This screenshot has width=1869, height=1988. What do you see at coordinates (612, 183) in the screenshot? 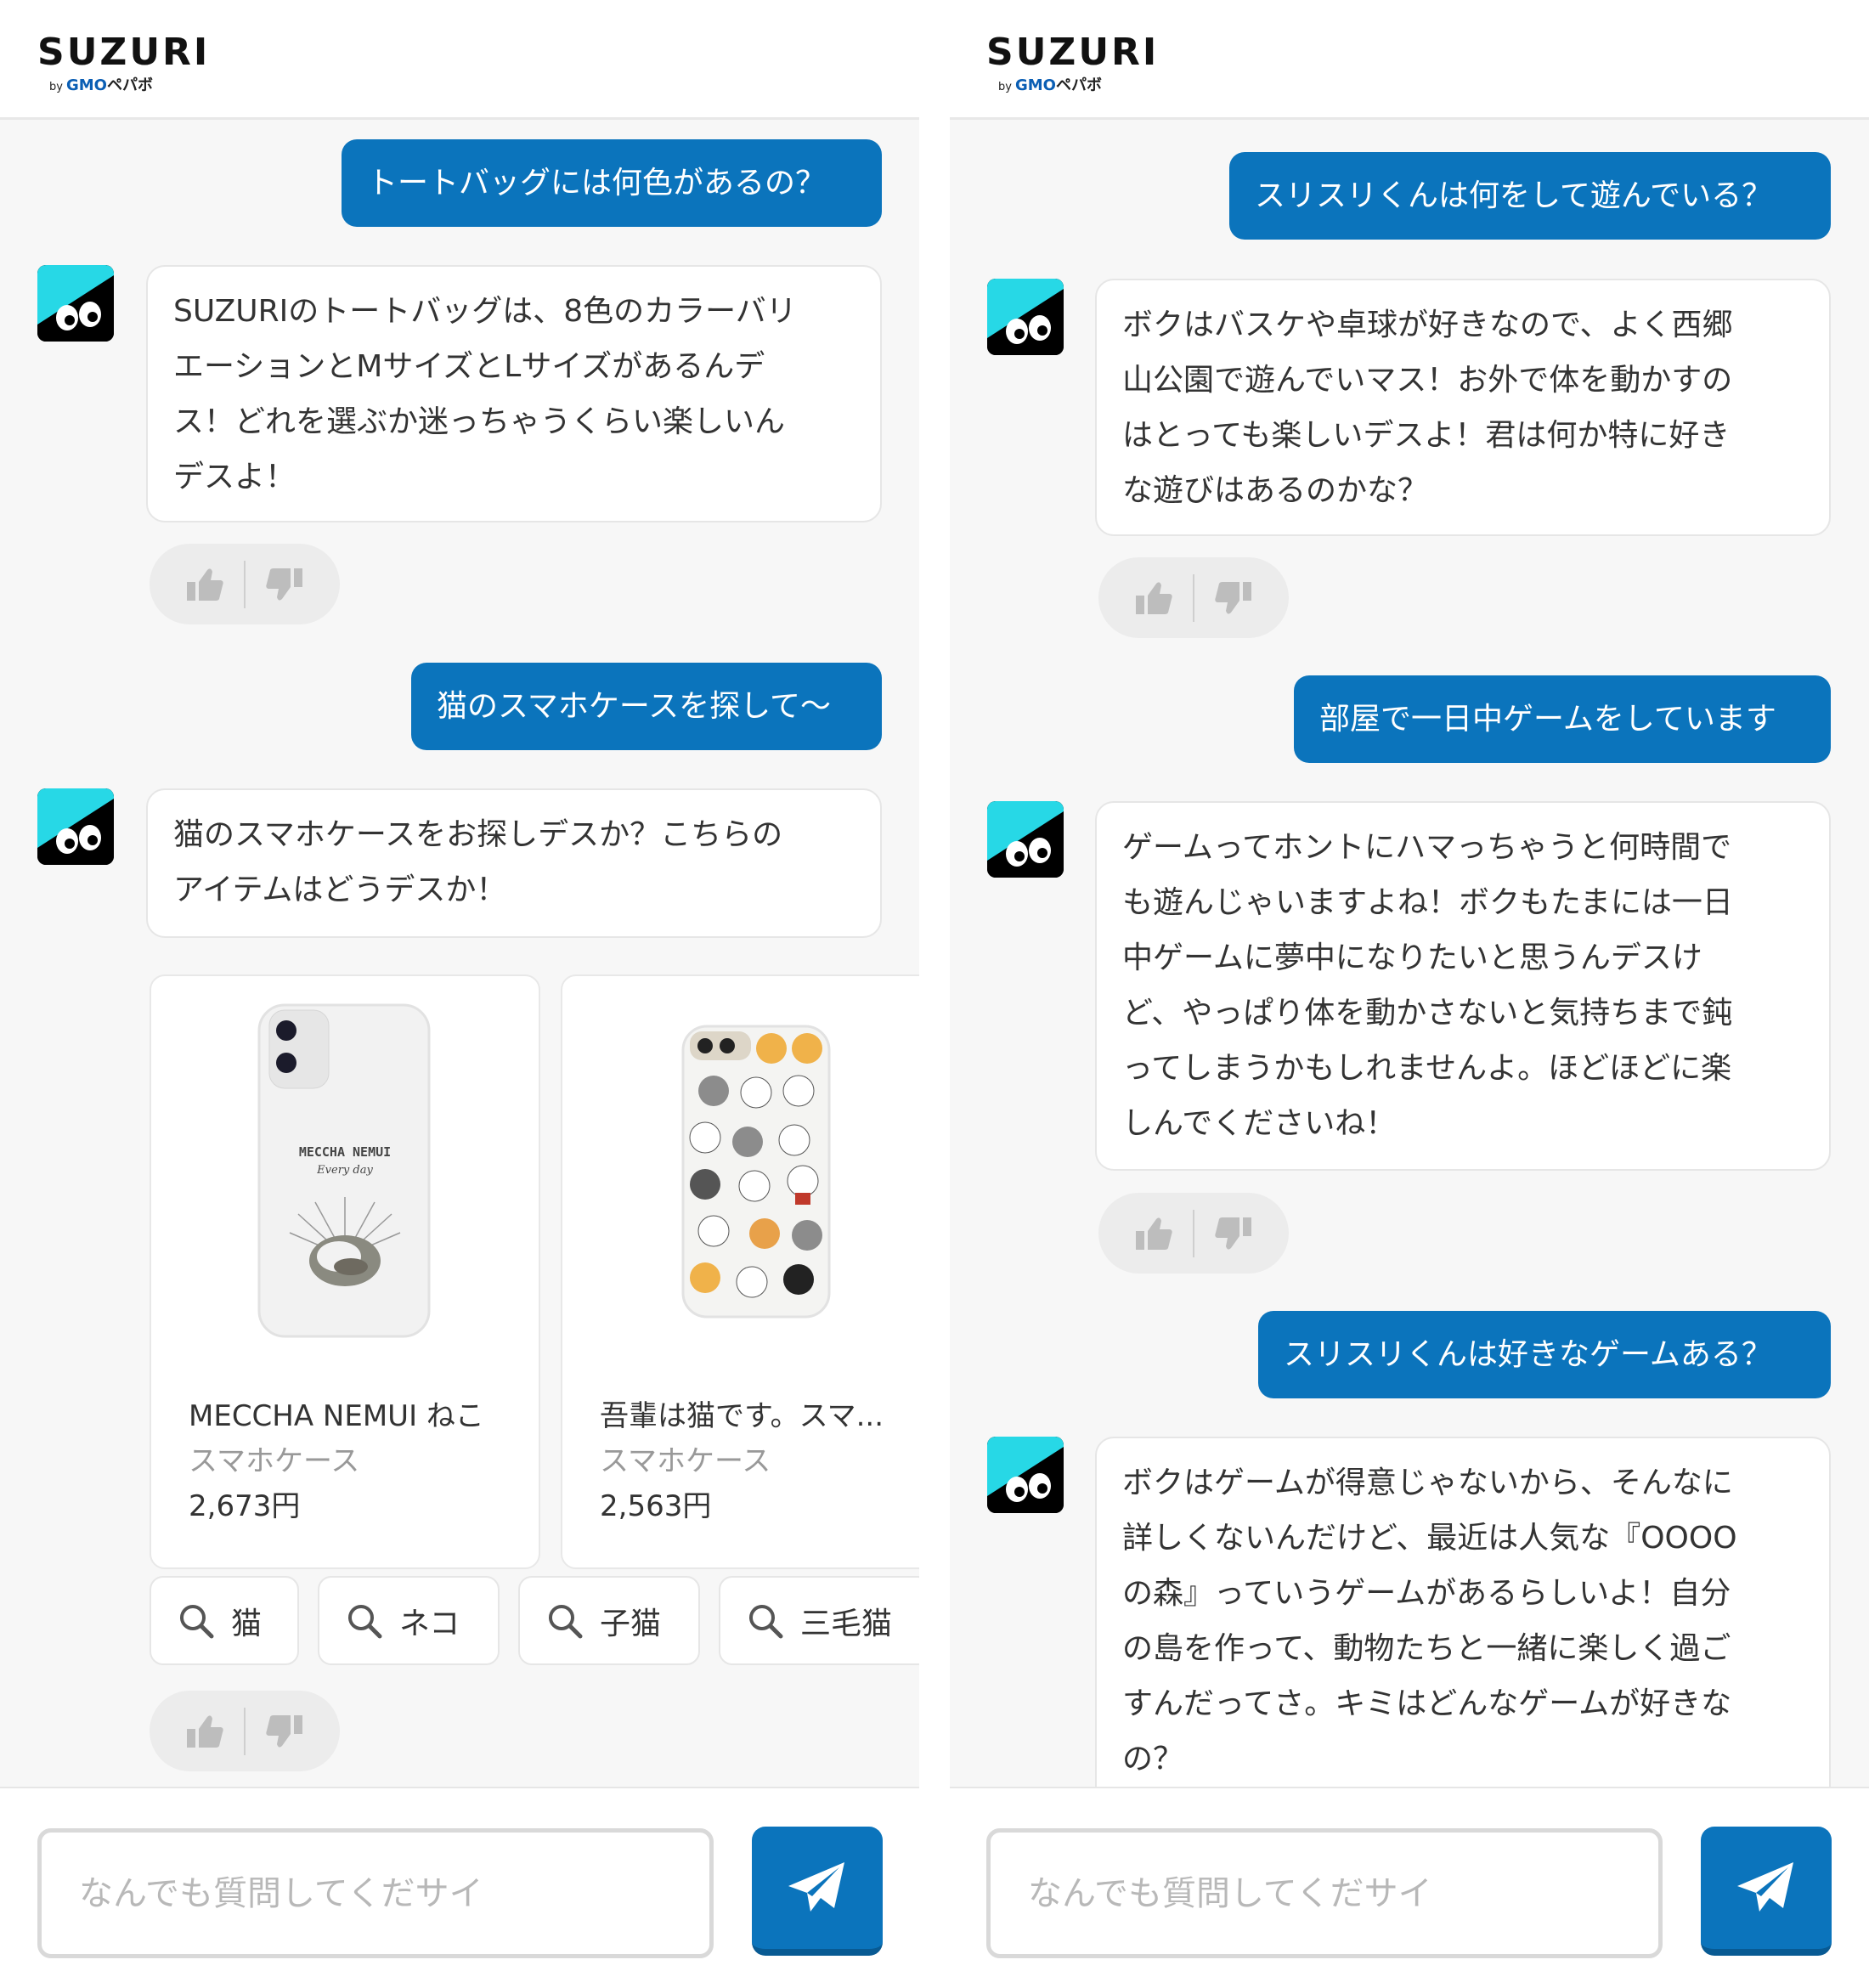
I see `user-message: トートバッグには何色があるの？` at bounding box center [612, 183].